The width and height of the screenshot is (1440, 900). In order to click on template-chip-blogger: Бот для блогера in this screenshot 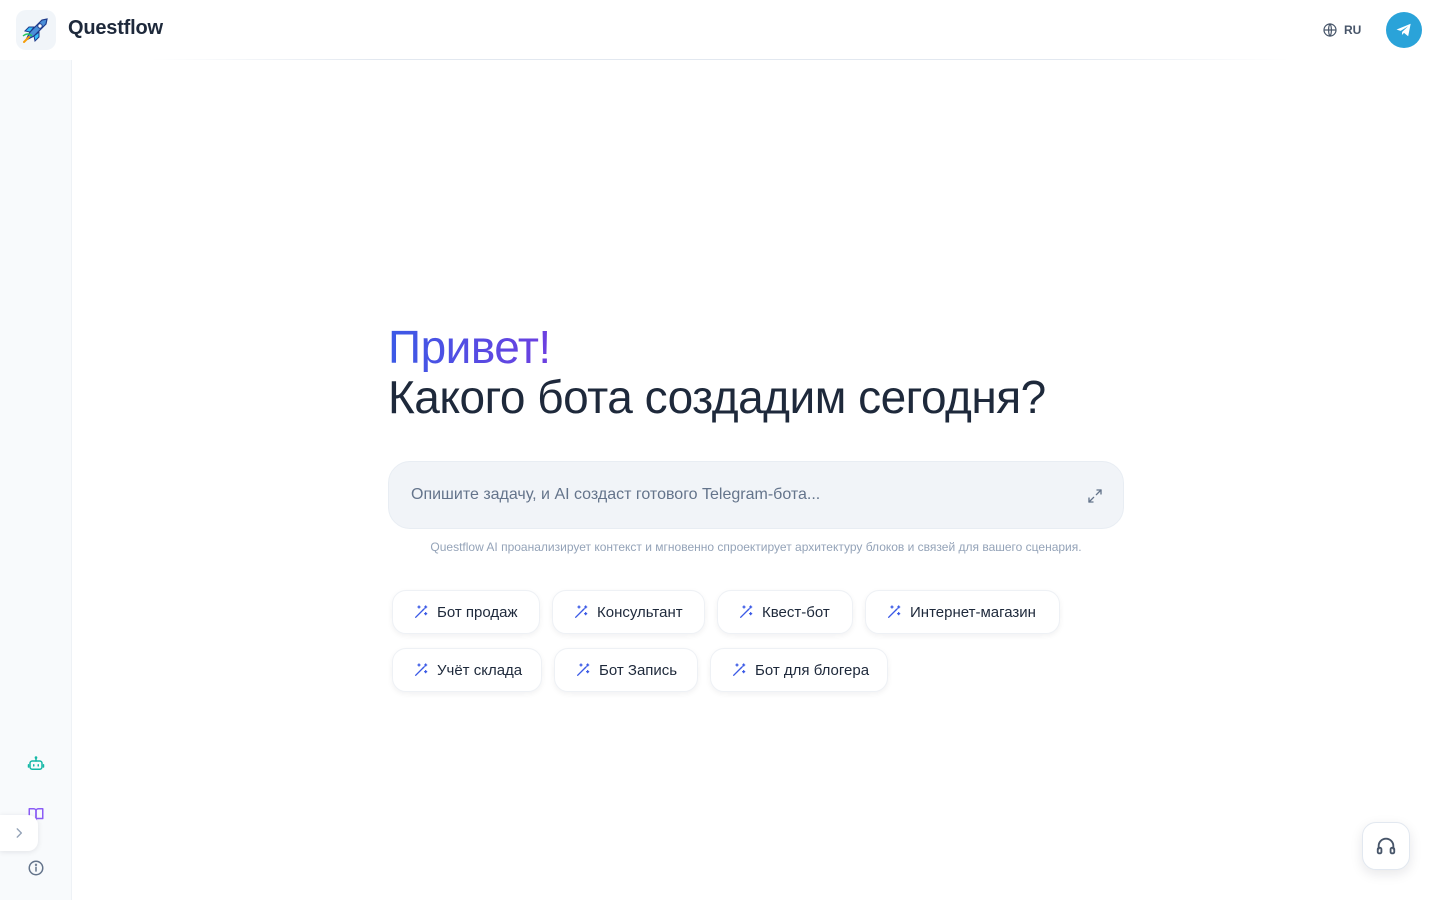, I will do `click(799, 670)`.